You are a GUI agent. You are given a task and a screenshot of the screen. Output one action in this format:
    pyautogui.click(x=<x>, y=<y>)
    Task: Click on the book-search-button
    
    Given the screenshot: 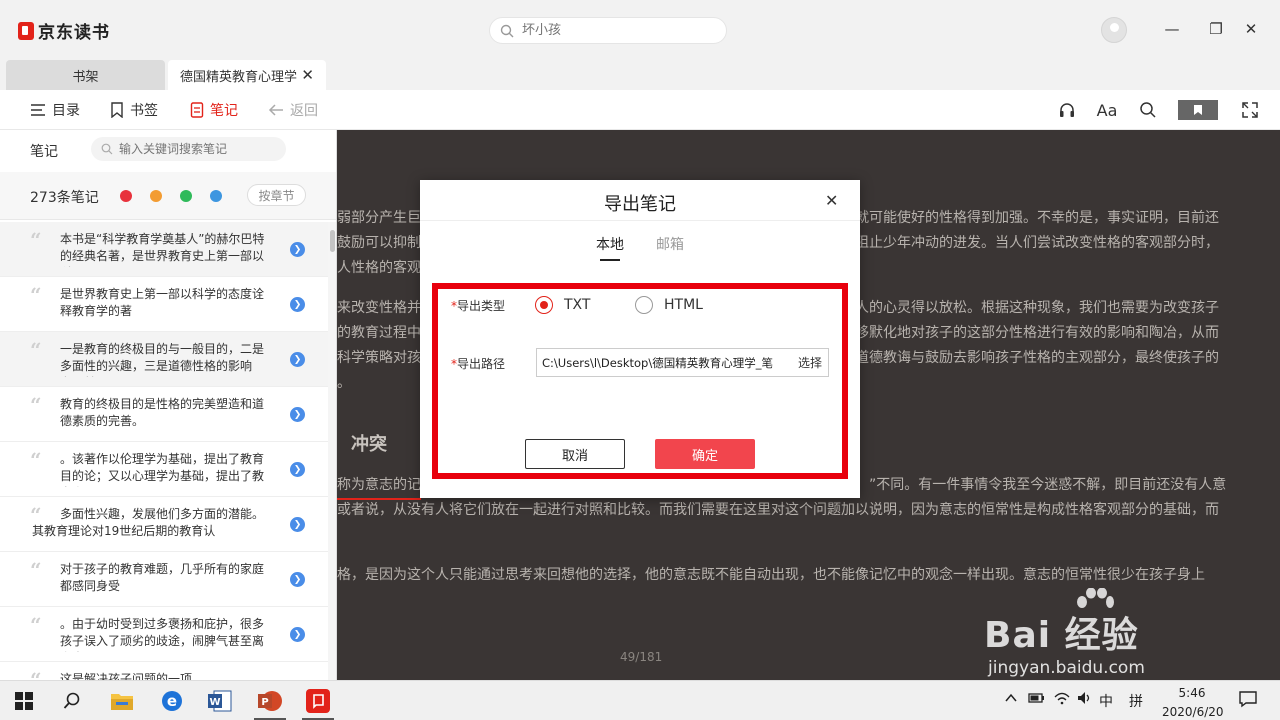 What is the action you would take?
    pyautogui.click(x=1148, y=110)
    